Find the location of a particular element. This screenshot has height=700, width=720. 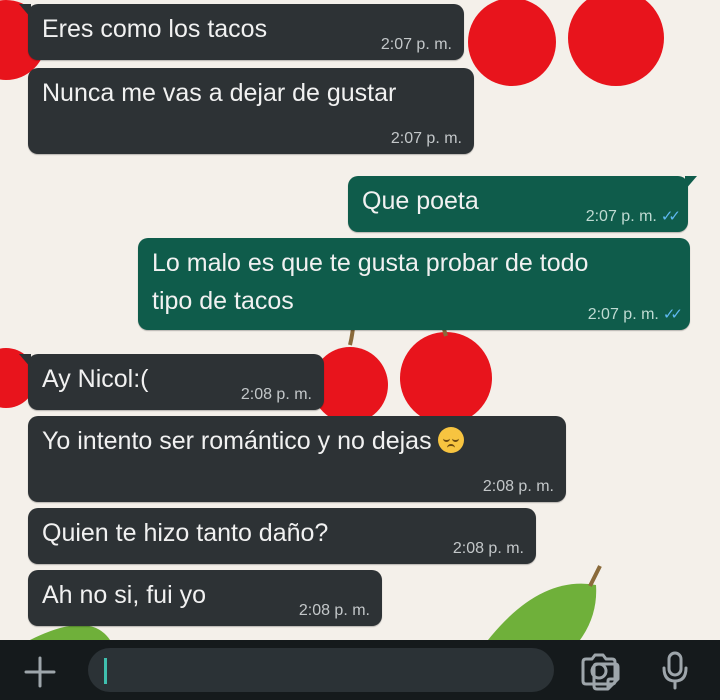

message-input-bar is located at coordinates (360, 670).